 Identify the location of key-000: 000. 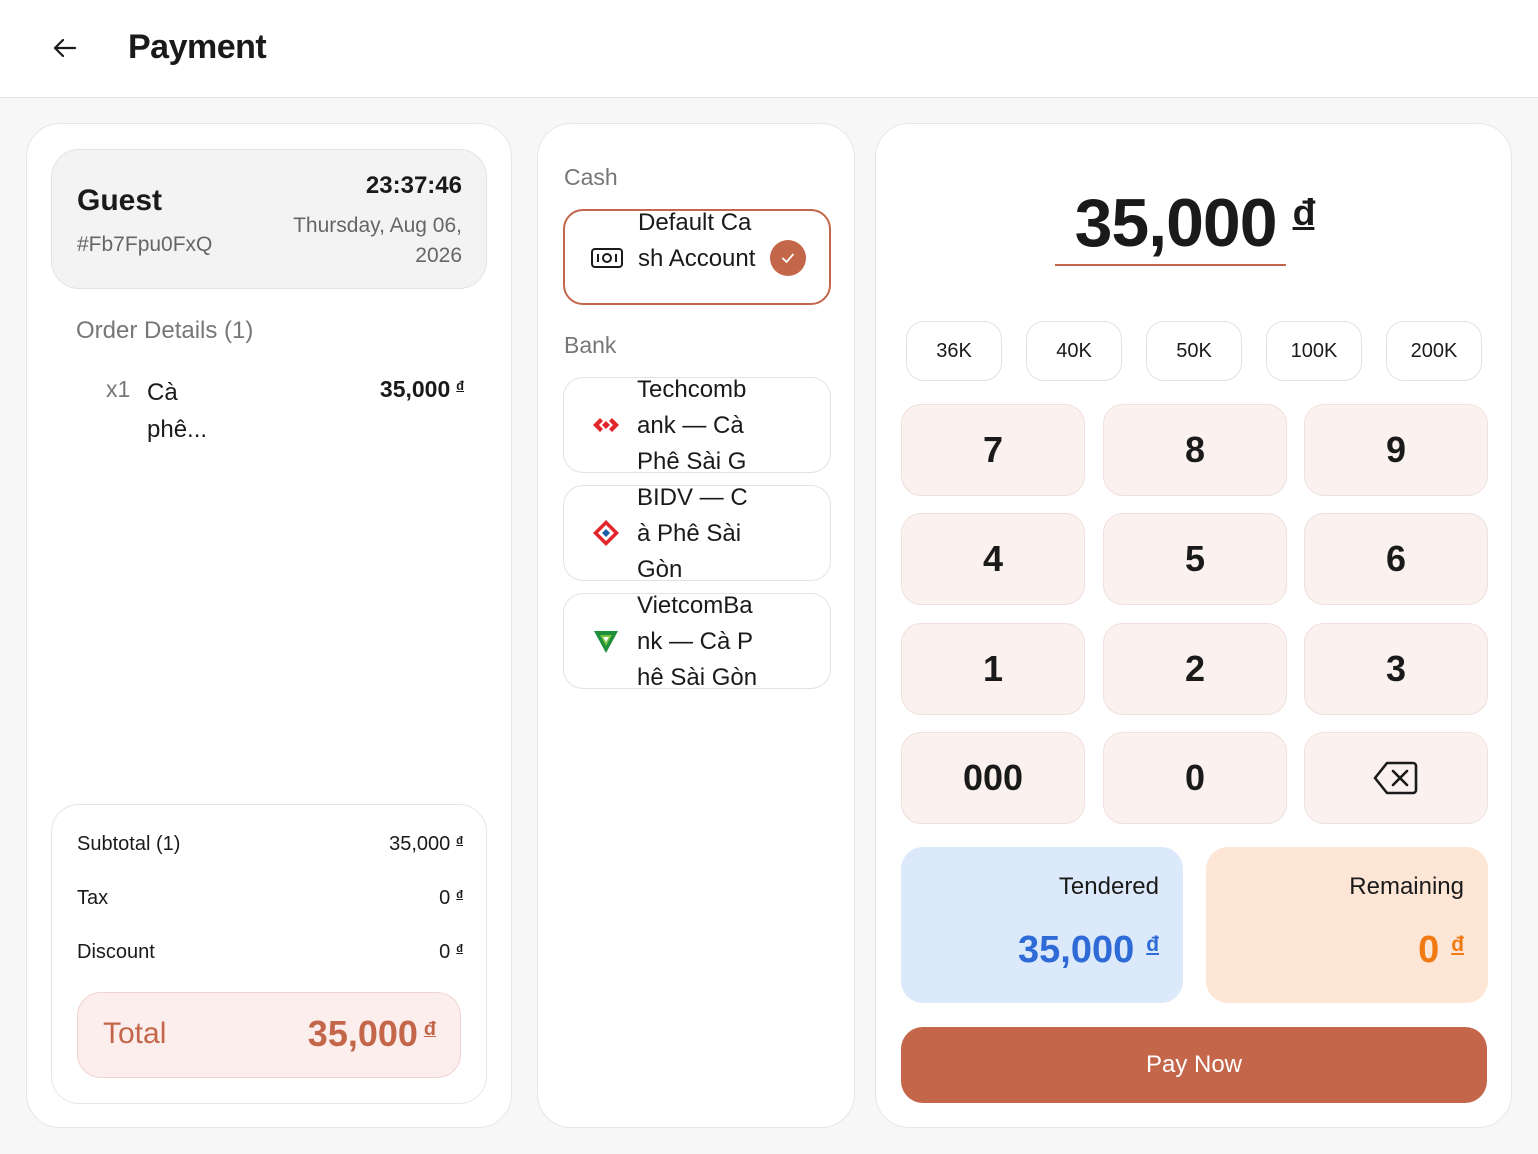
(993, 778).